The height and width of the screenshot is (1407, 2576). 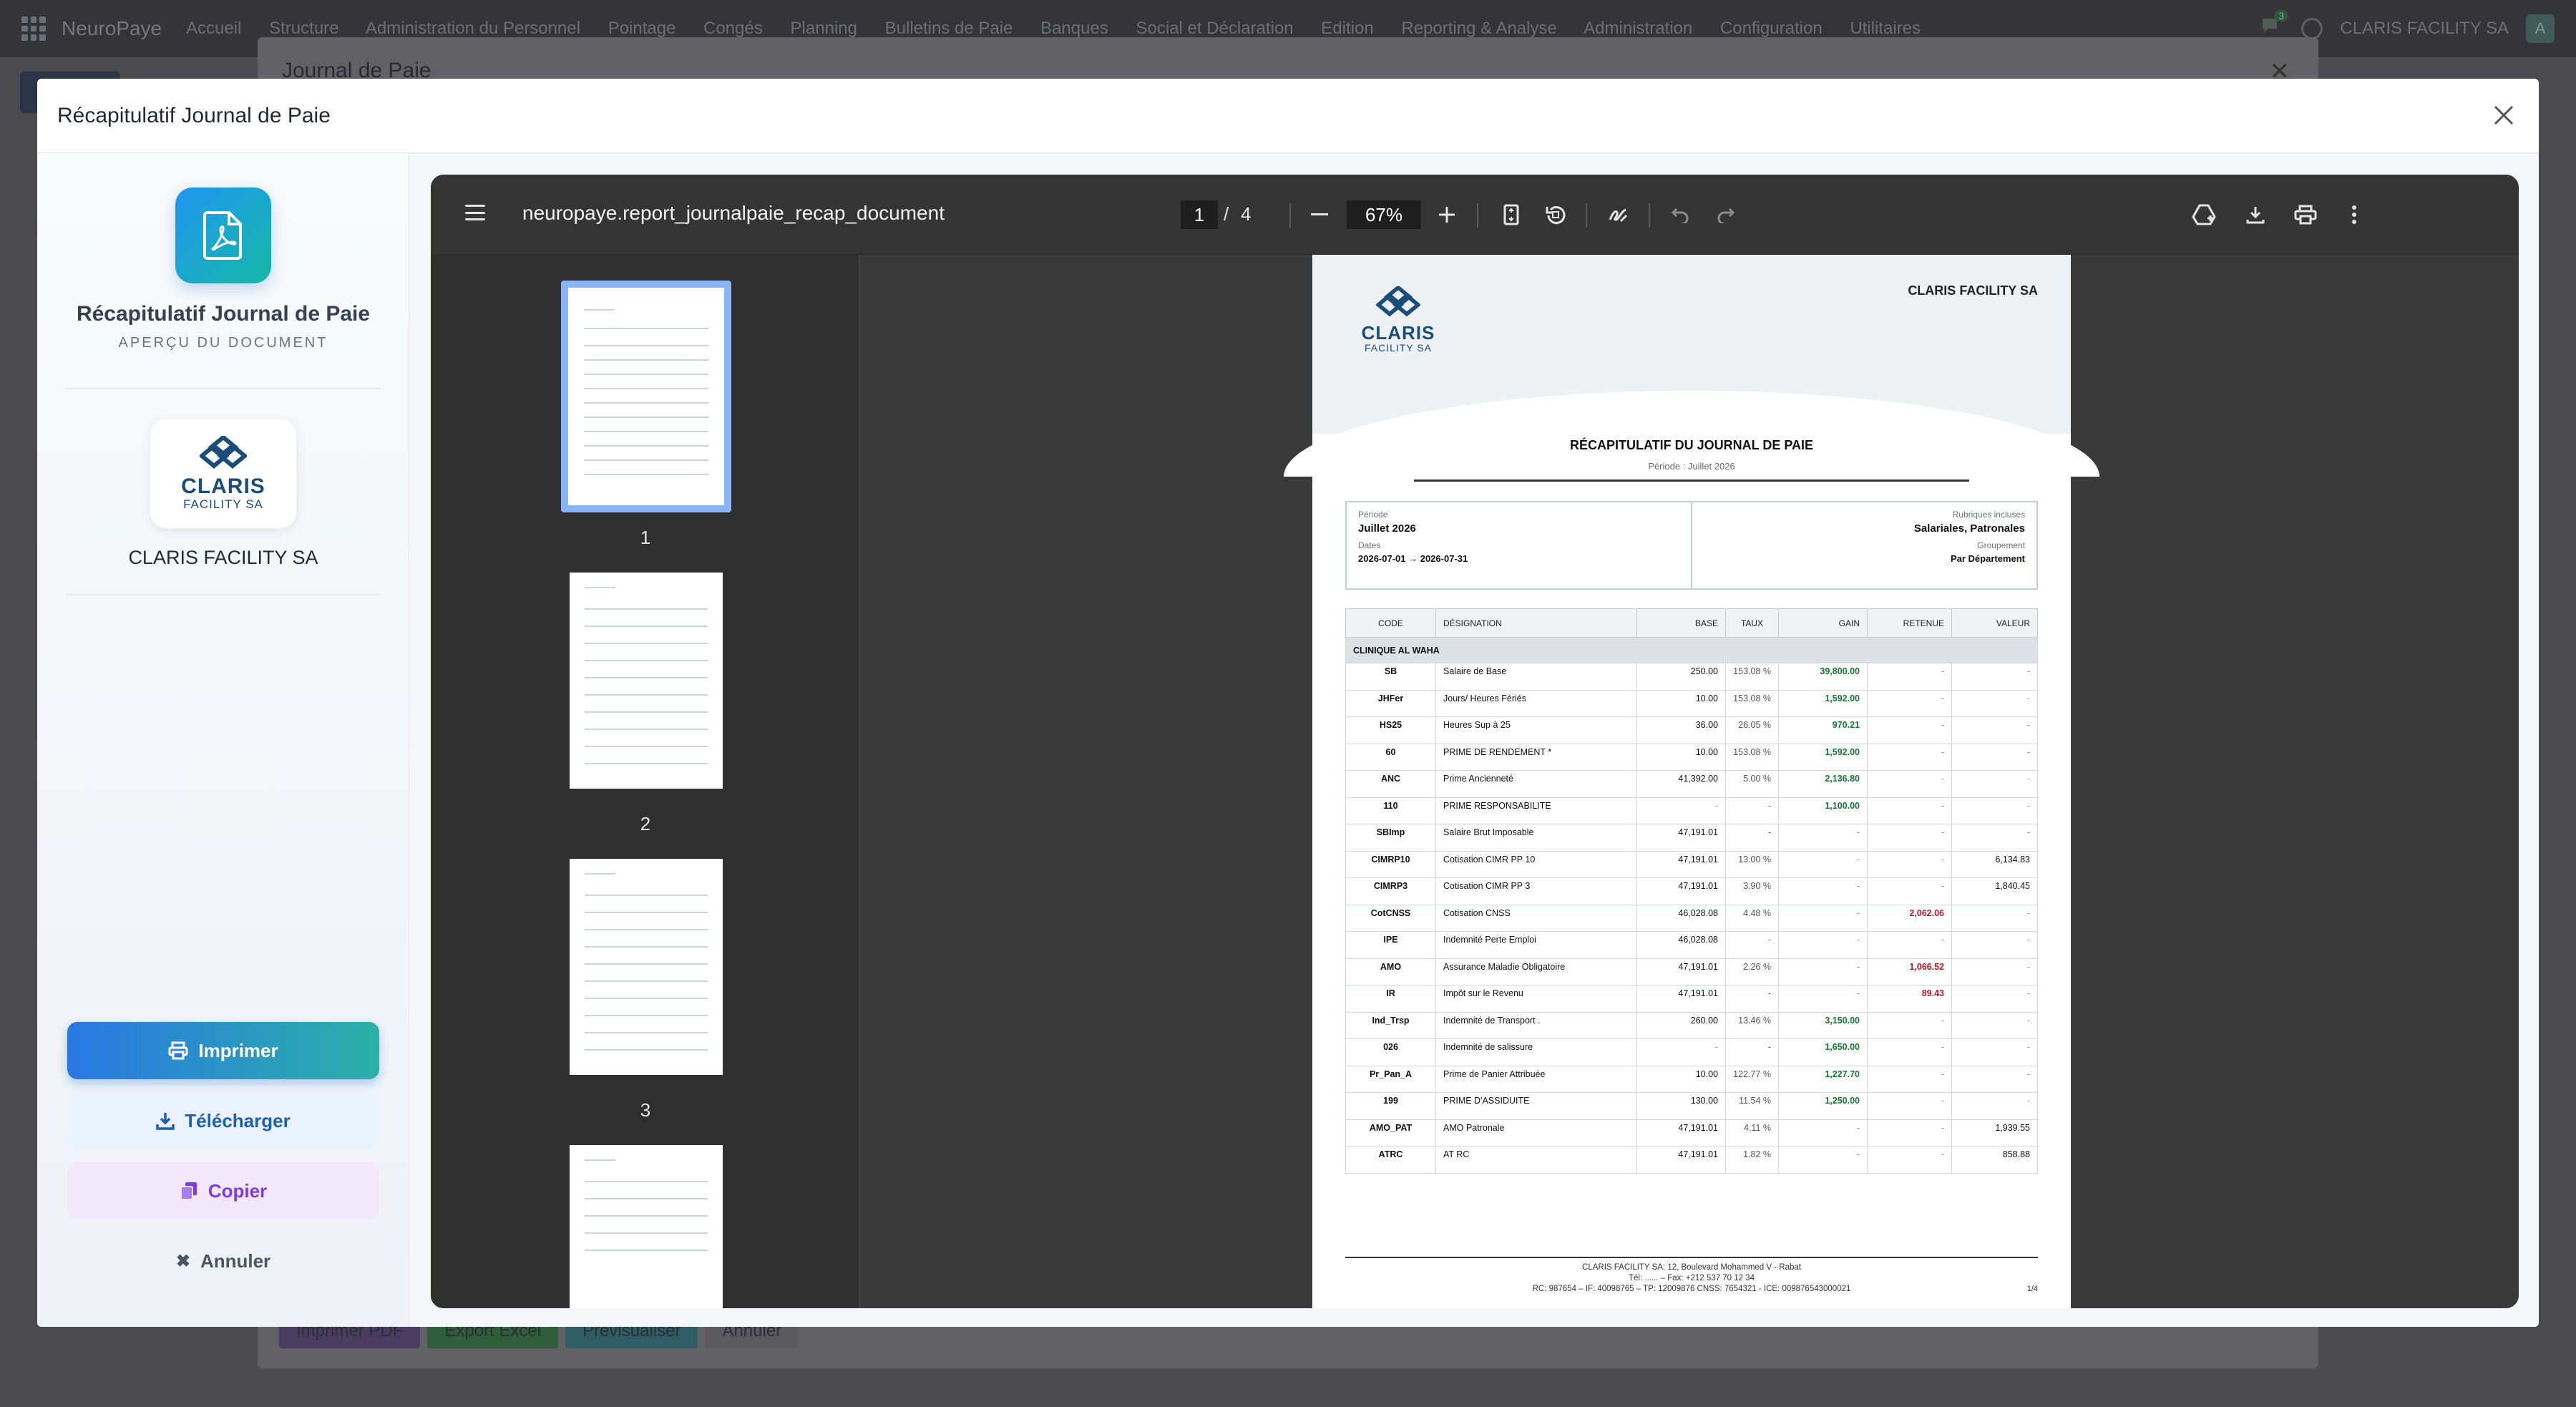 I want to click on zoom-out-icon, so click(x=1319, y=214).